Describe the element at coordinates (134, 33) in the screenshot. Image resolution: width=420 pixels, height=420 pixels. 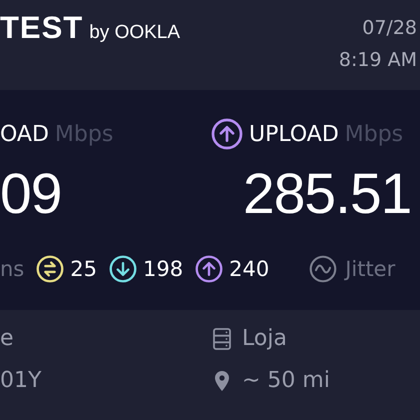
I see `logo-suffix: by OOKLA` at that location.